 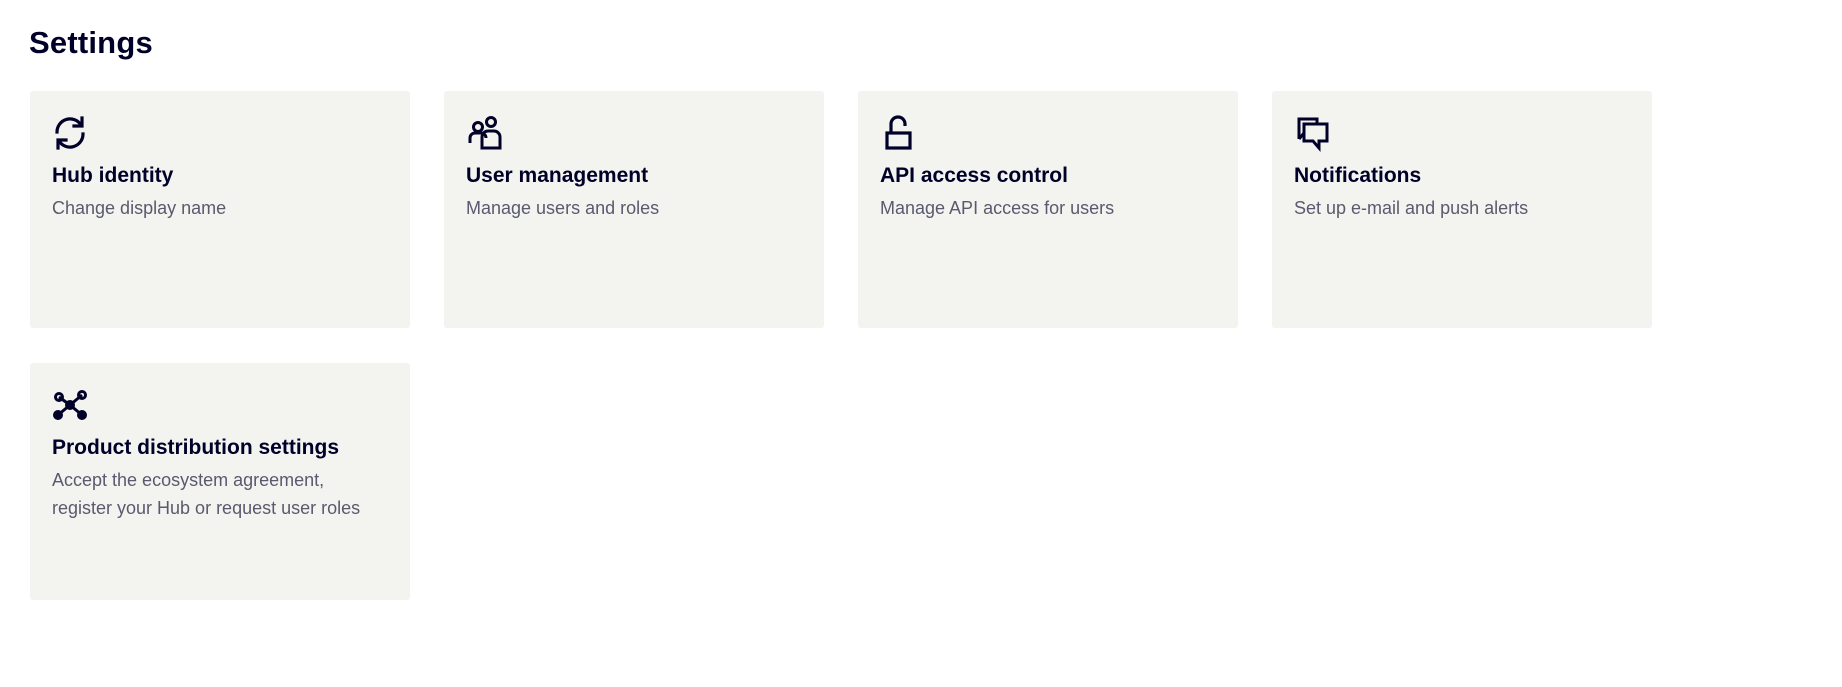 I want to click on card-description: Manage users and roles, so click(x=563, y=208).